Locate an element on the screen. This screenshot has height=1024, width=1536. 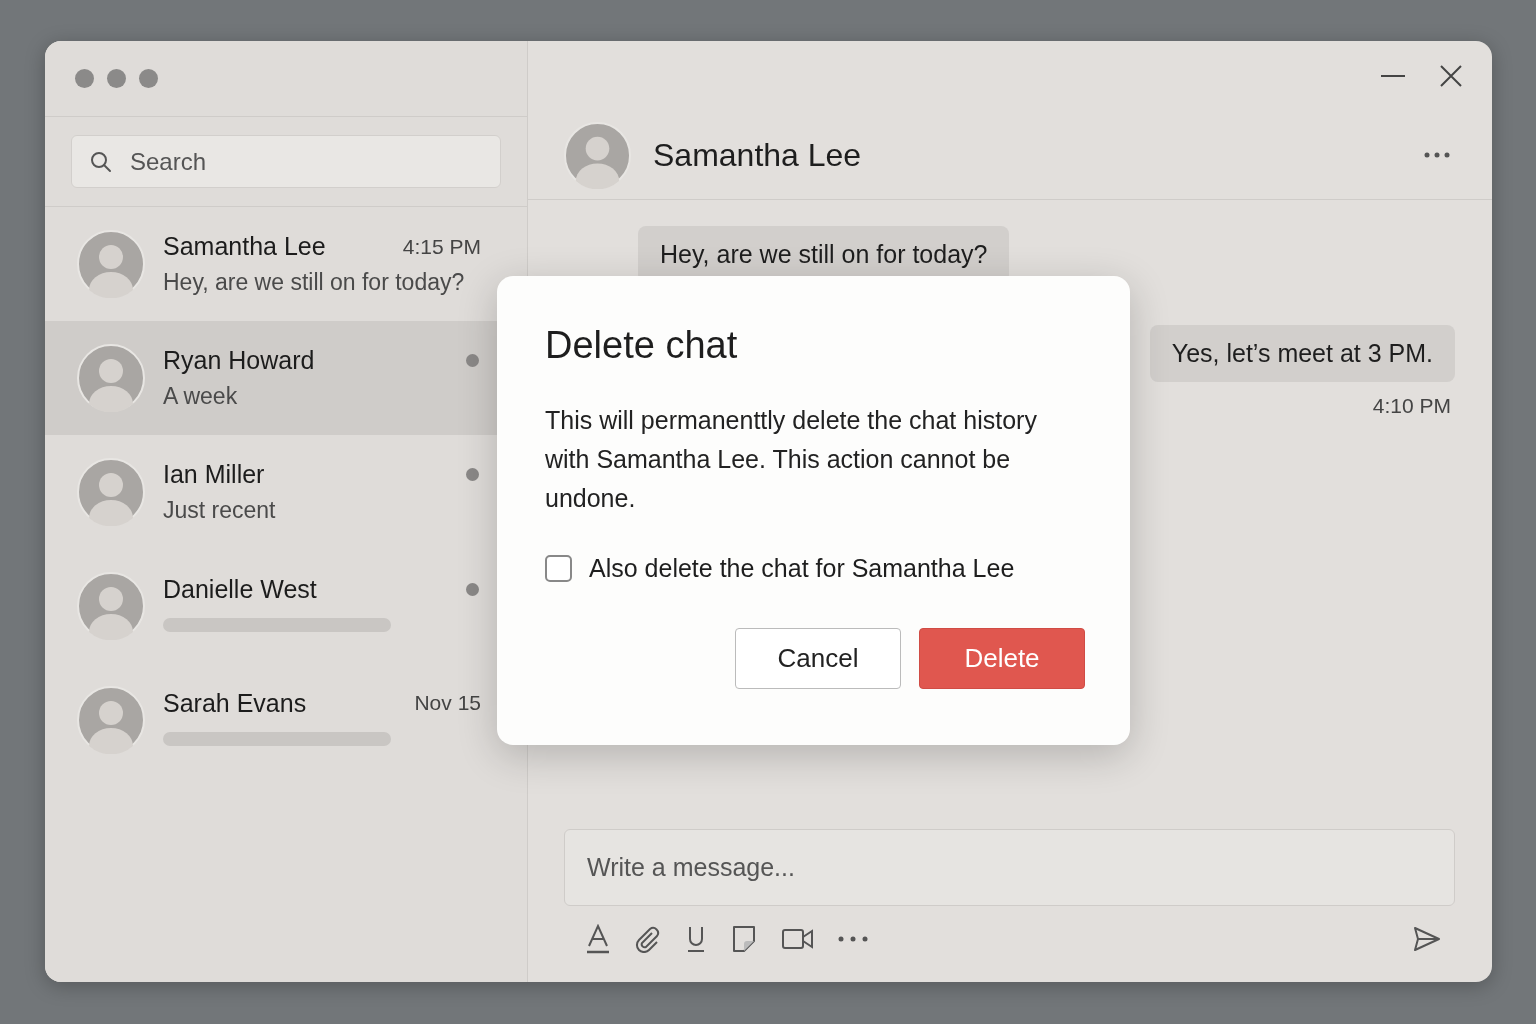
text-format-icon is located at coordinates (598, 939).